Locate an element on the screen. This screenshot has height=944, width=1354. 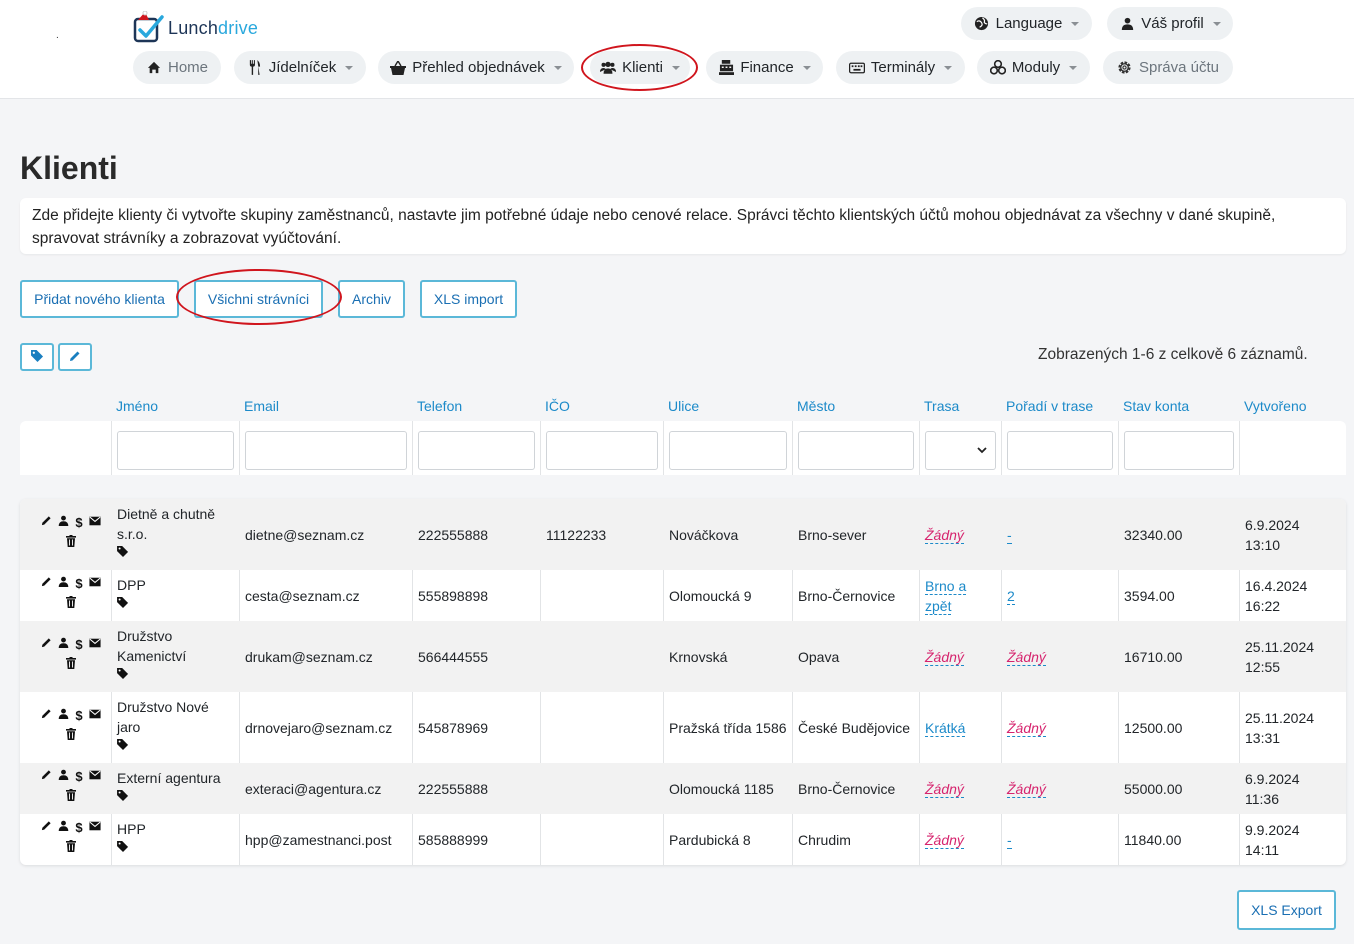
client-phone: 222555888 is located at coordinates (453, 535).